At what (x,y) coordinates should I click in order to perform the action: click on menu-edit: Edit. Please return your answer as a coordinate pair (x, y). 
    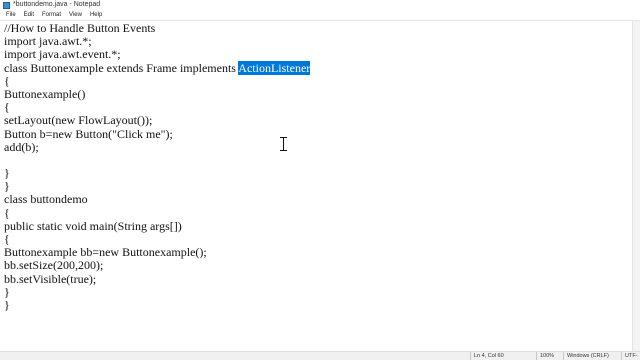
    Looking at the image, I should click on (29, 15).